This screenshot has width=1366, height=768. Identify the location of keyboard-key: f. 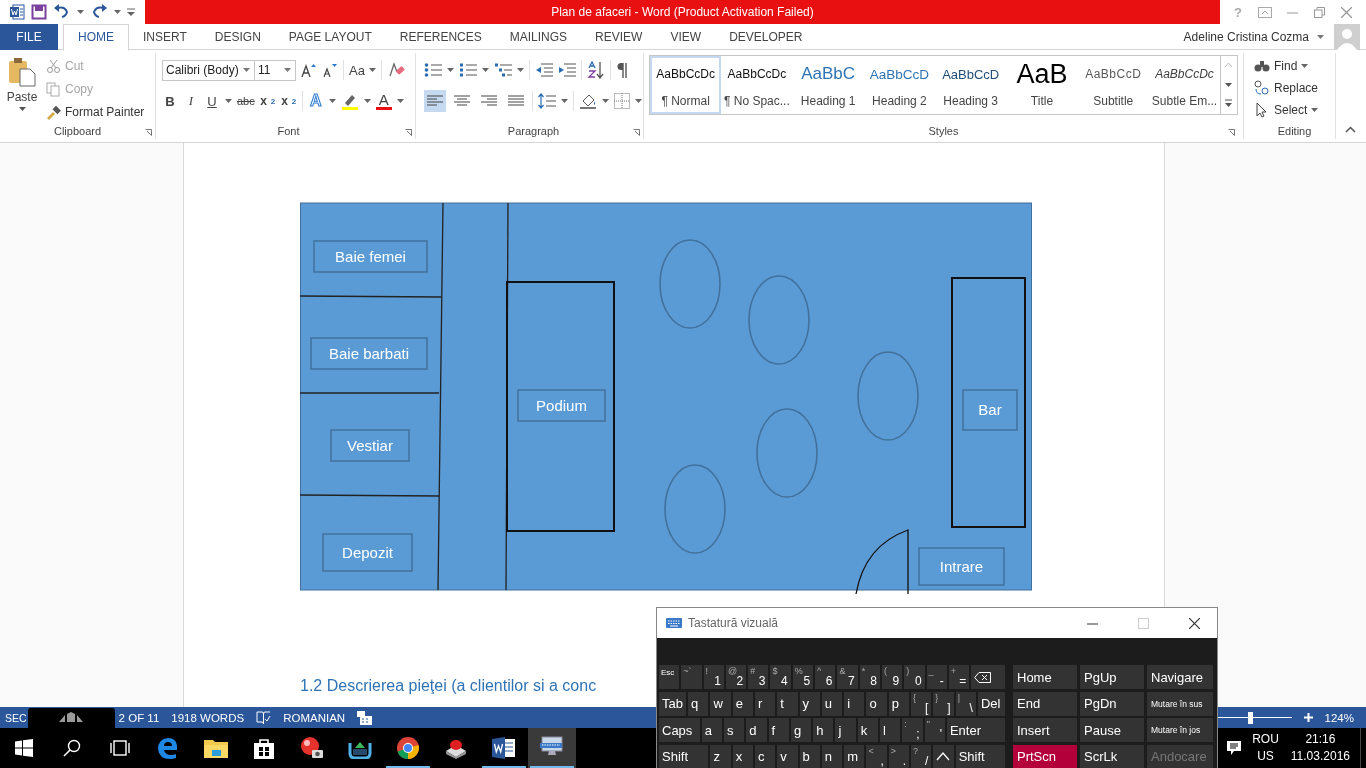
(778, 730).